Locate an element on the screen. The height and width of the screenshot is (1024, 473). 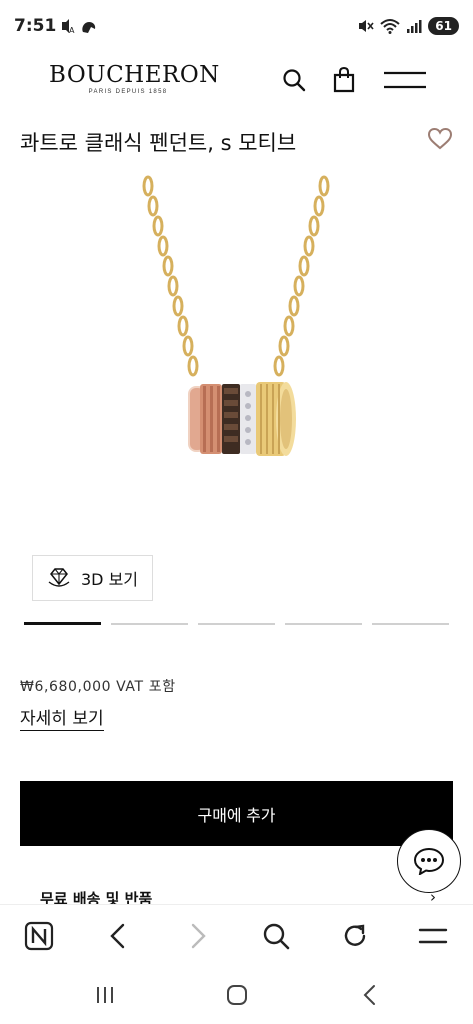
forward-icon is located at coordinates (198, 936).